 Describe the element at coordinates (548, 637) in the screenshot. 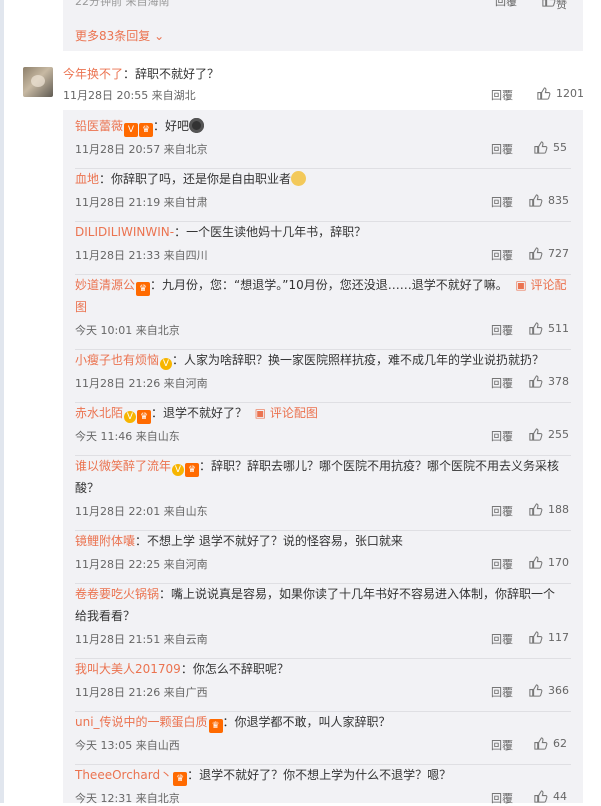

I see `like-button: 117` at that location.